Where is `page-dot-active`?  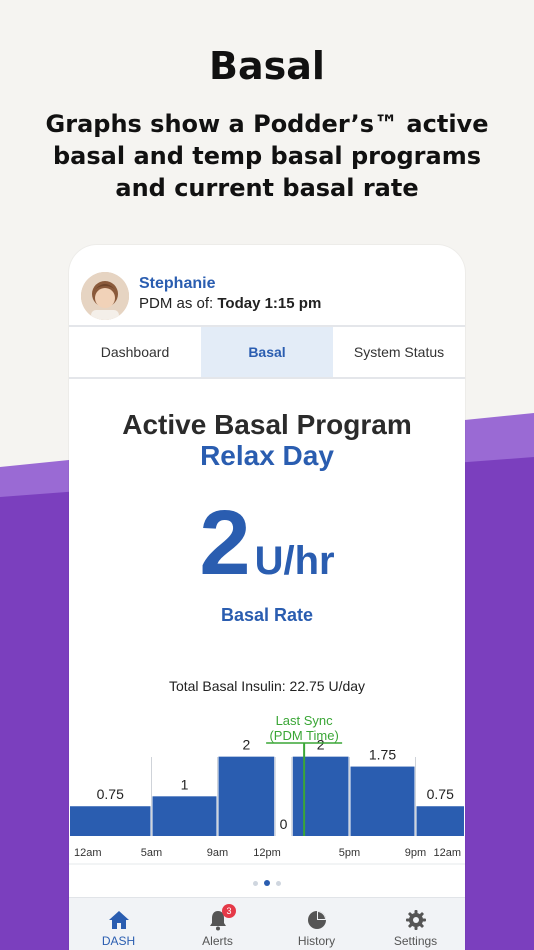 page-dot-active is located at coordinates (267, 883).